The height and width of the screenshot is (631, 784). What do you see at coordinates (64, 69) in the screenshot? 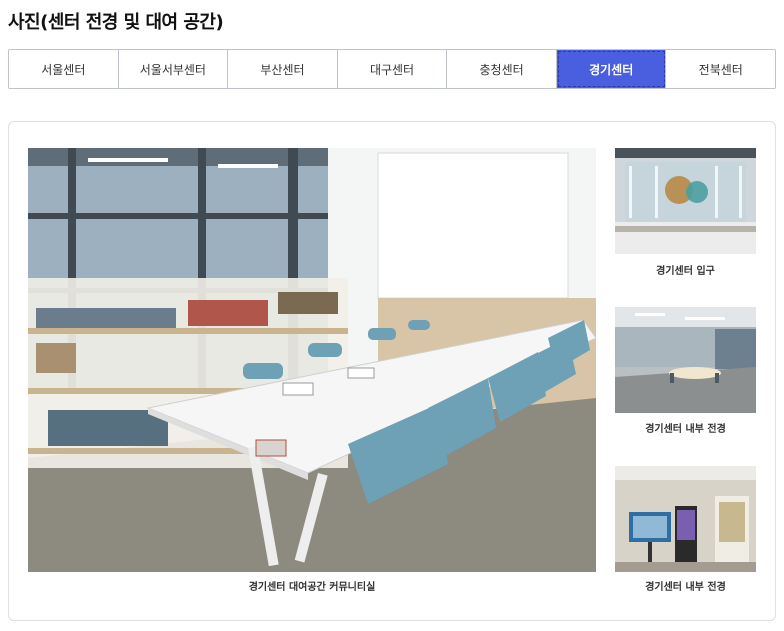
I see `tab-seoul: 서울센터` at bounding box center [64, 69].